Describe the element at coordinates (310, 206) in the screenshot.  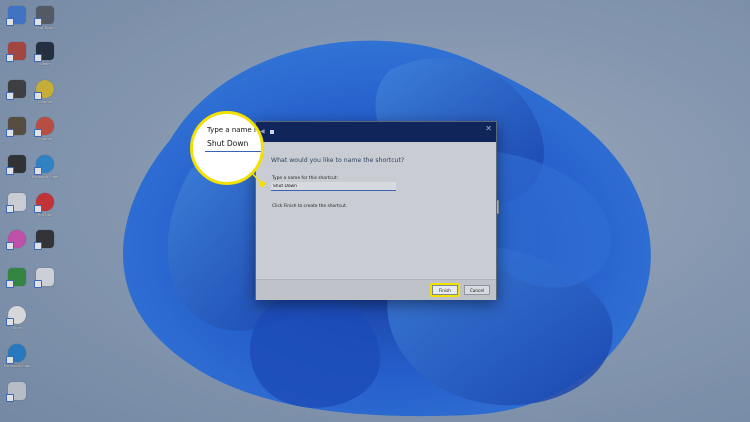
I see `finish-instruction: Click Finish to create the shortcut.` at that location.